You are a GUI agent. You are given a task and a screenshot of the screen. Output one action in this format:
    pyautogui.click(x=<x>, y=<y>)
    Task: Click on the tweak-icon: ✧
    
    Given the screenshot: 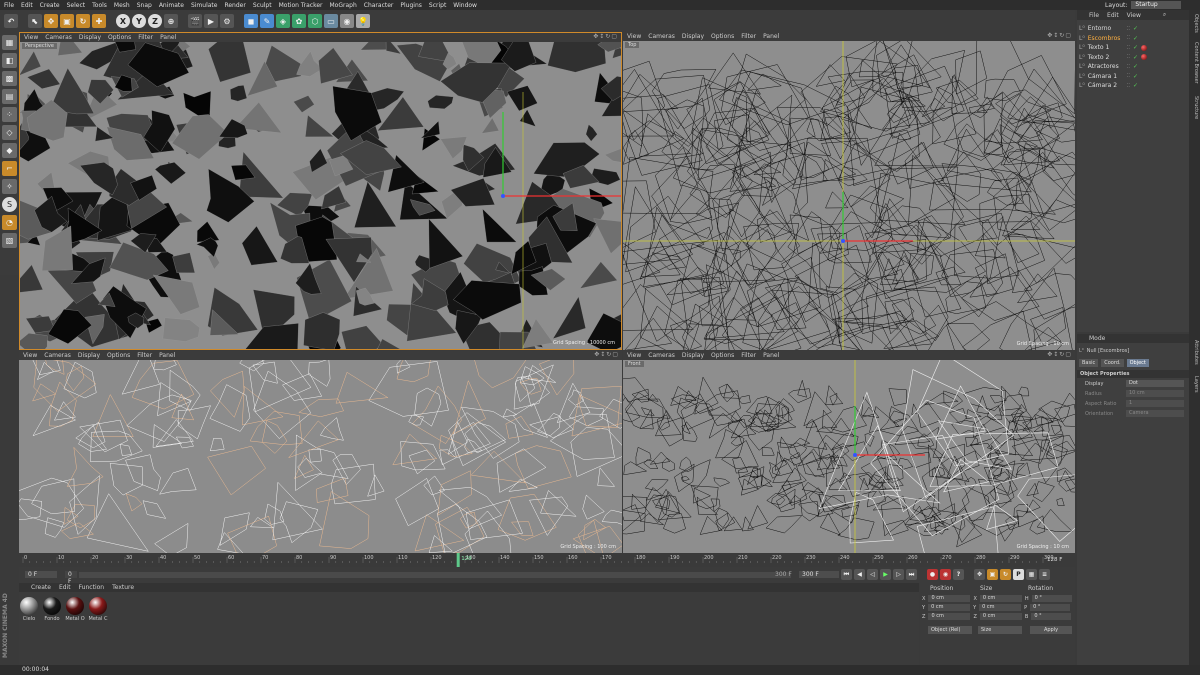 What is the action you would take?
    pyautogui.click(x=9, y=186)
    